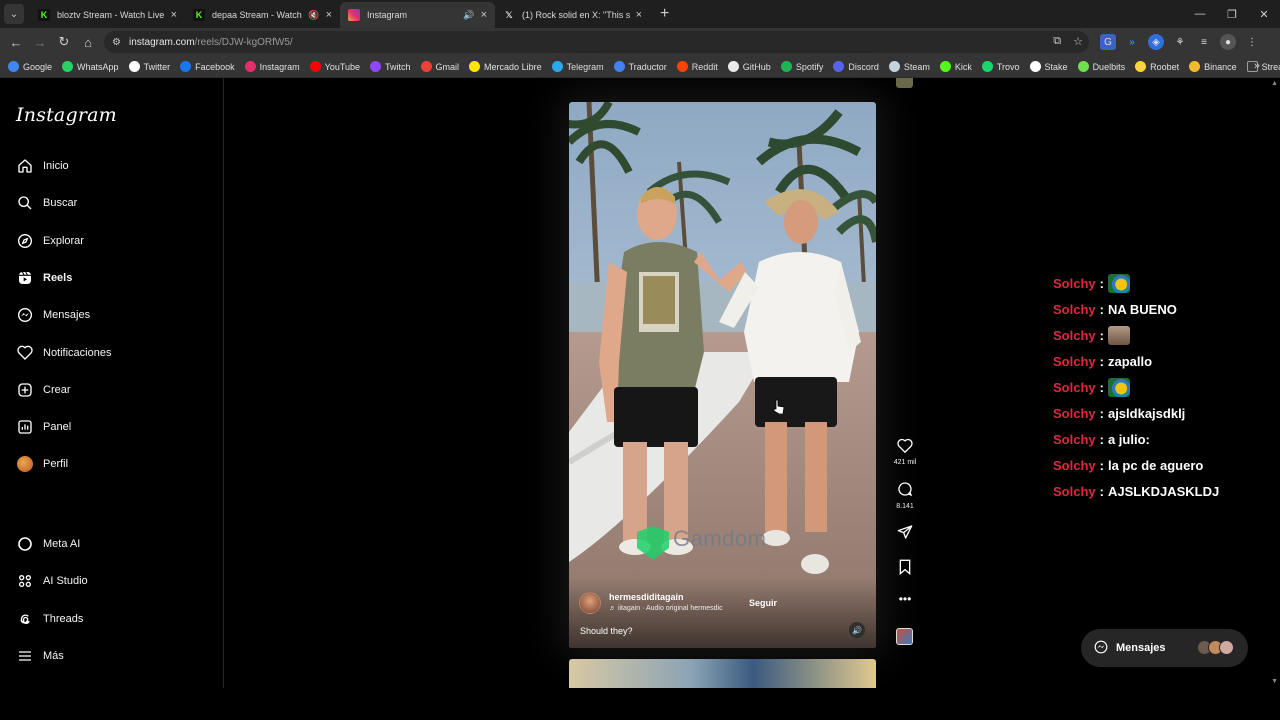 Image resolution: width=1280 pixels, height=720 pixels. Describe the element at coordinates (763, 603) in the screenshot. I see `follow-button: Seguir` at that location.